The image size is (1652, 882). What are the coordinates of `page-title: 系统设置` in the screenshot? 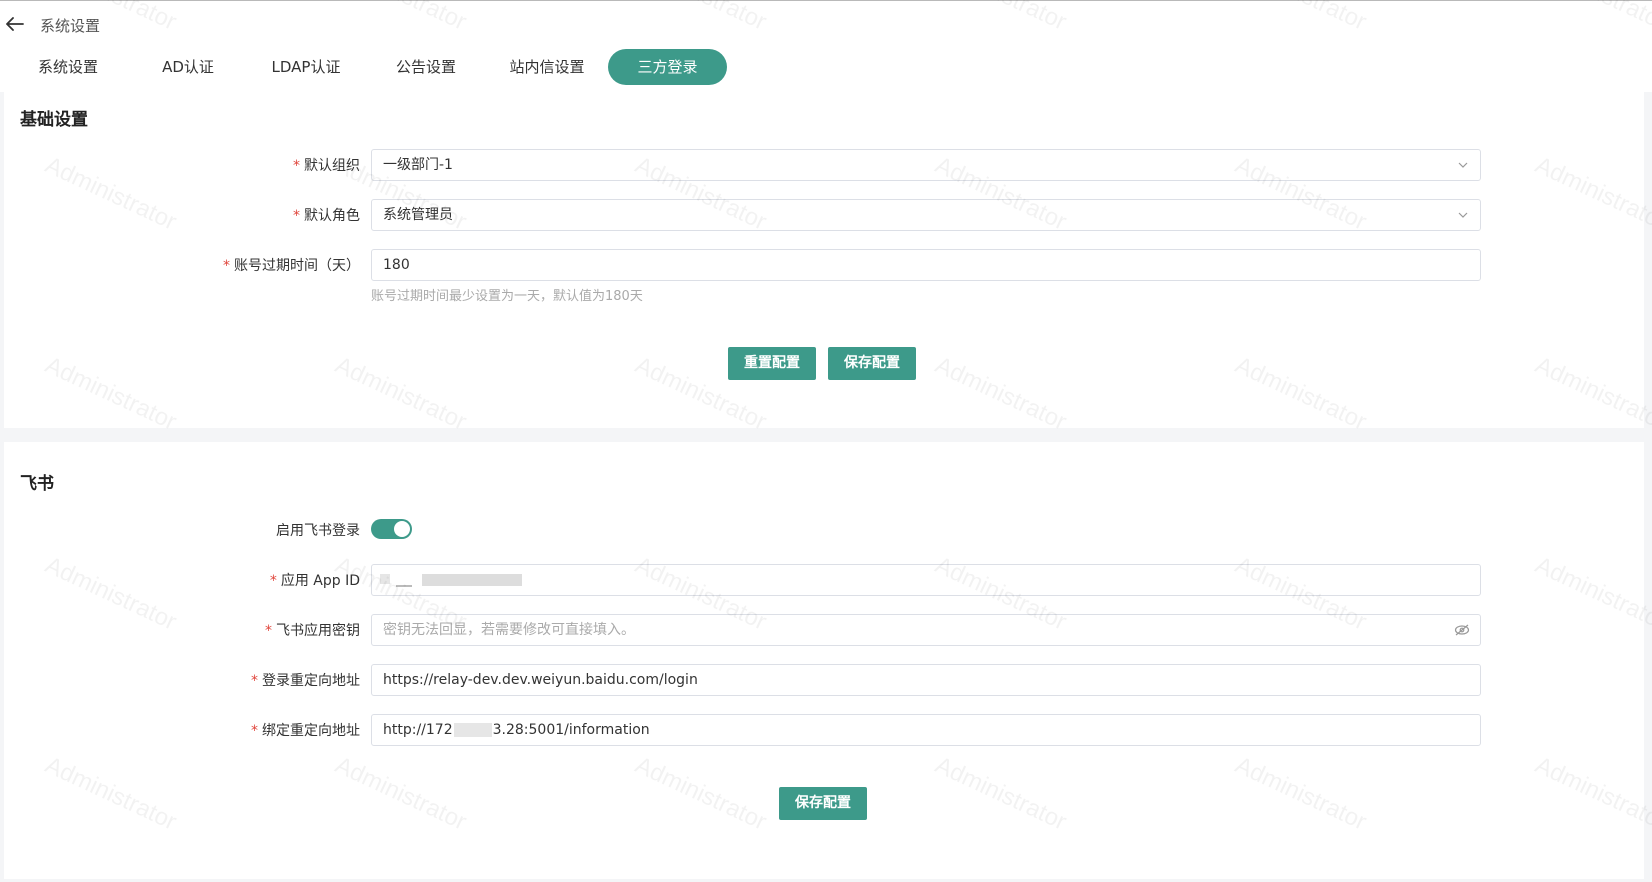 It's located at (70, 26).